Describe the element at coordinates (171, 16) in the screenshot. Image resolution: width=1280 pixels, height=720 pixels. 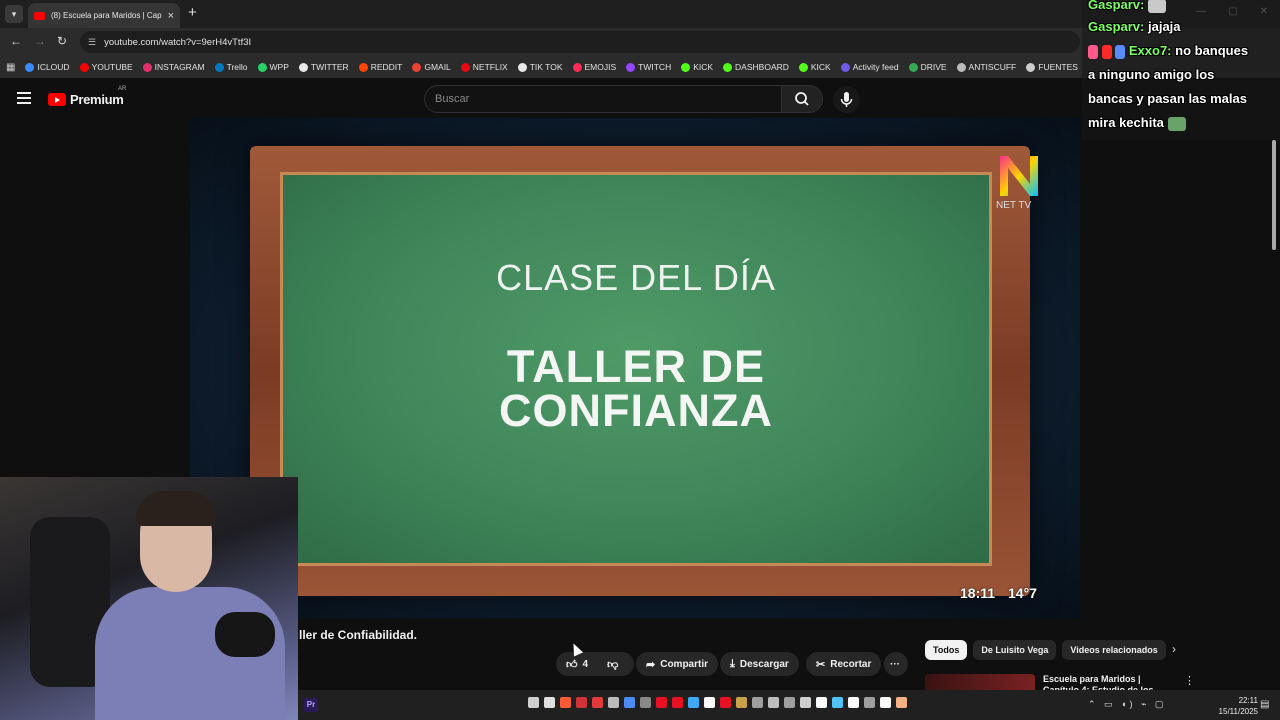
I see `tab-close-icon: ×` at that location.